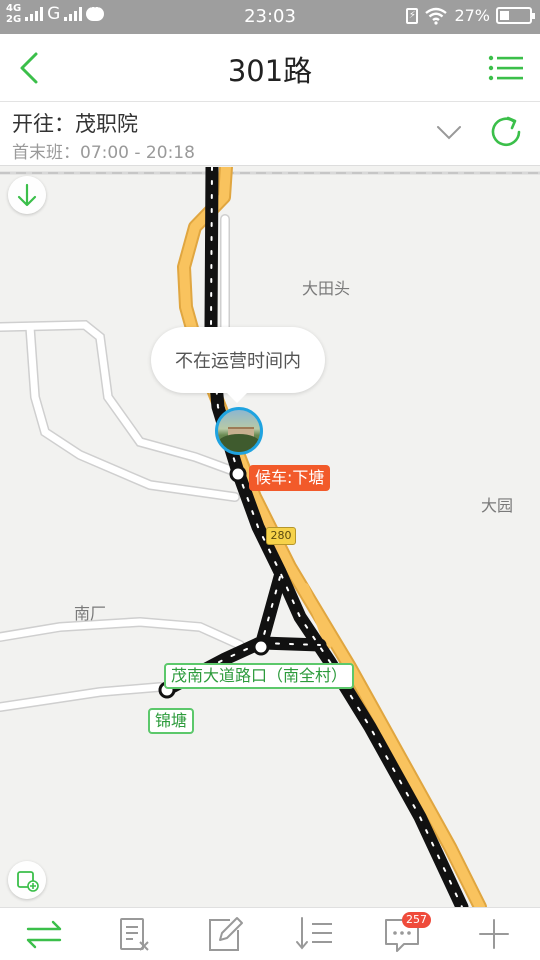 This screenshot has height=960, width=540. What do you see at coordinates (259, 676) in the screenshot?
I see `stop-tag-intersection: 茂南大道路口（南全村）` at bounding box center [259, 676].